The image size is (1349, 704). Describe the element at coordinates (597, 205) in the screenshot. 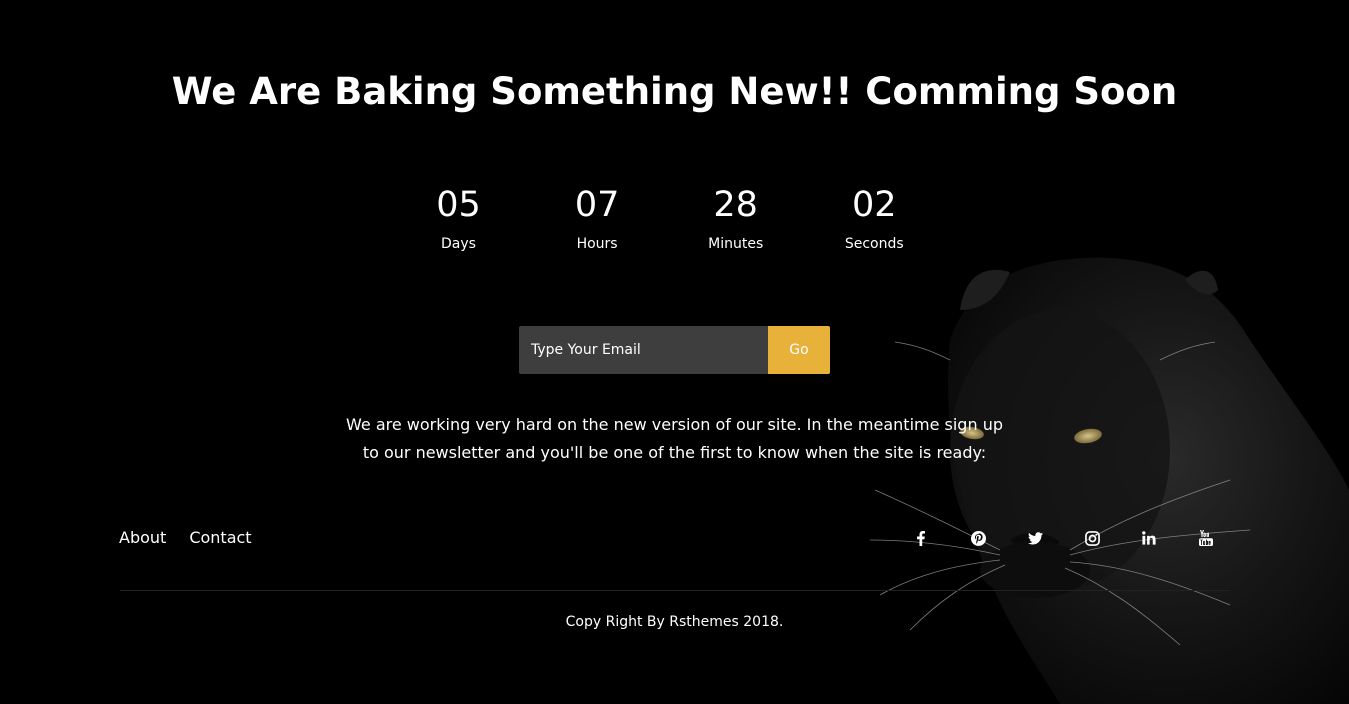

I see `countdown-hours-value: 07` at that location.